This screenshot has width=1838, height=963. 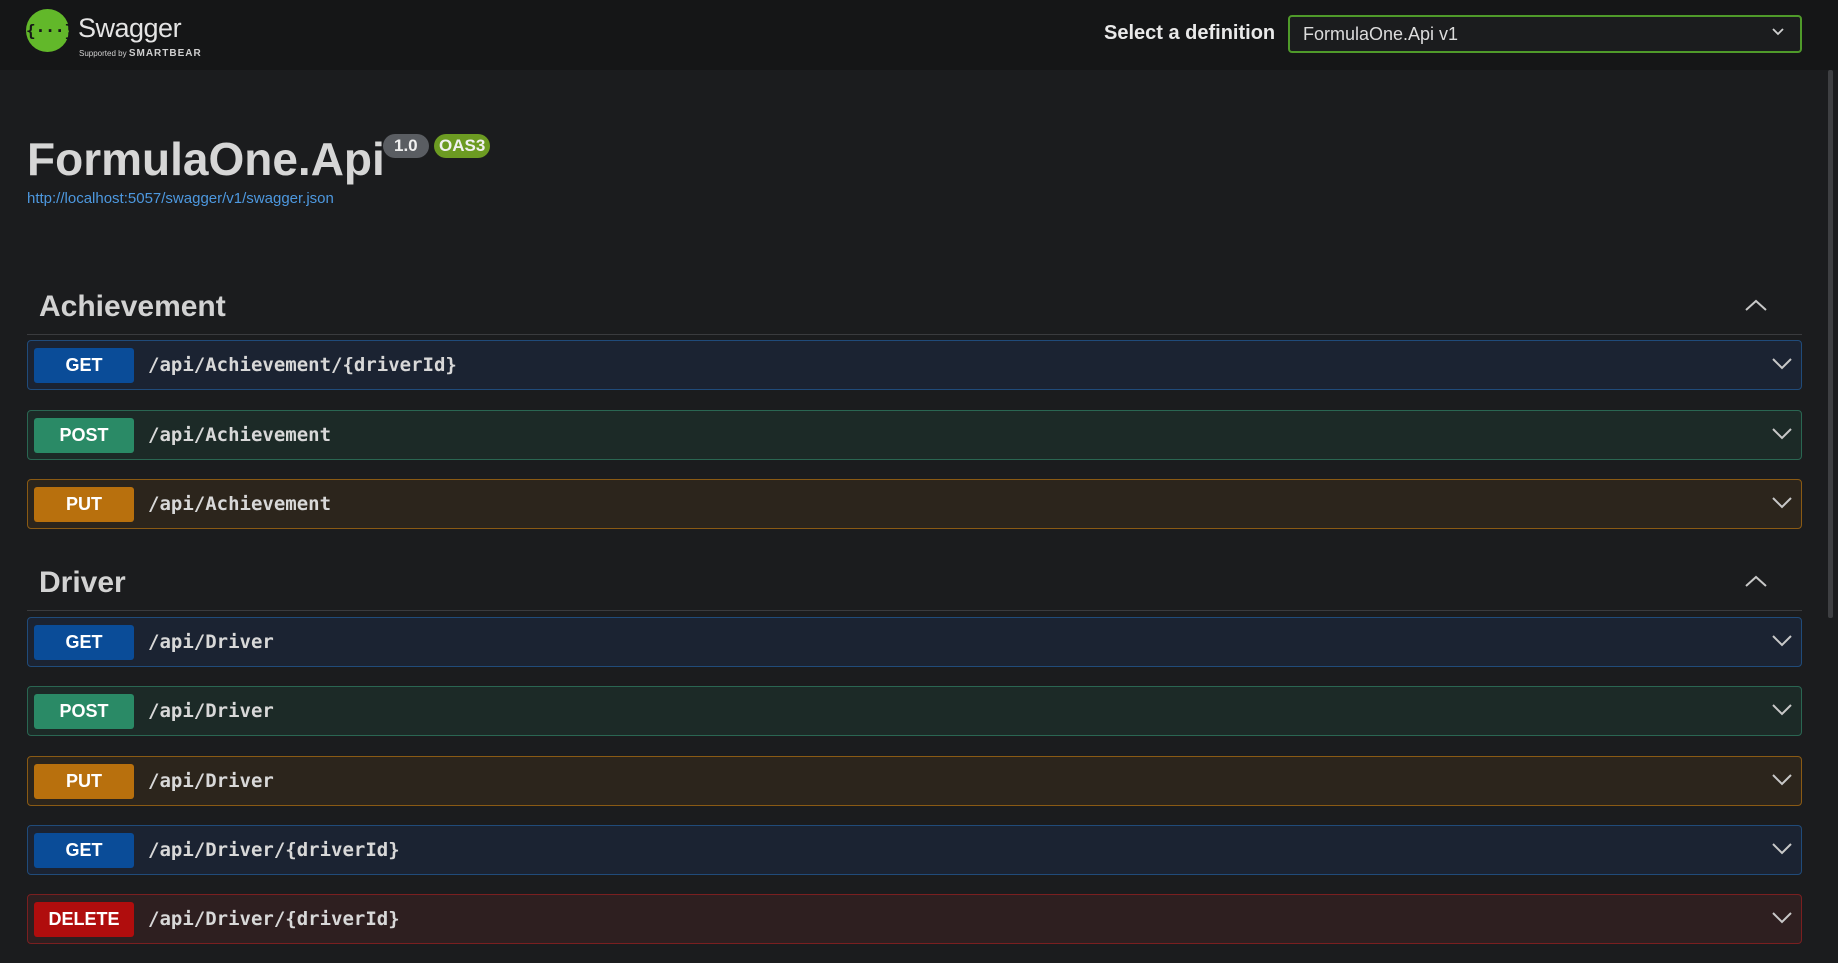 What do you see at coordinates (302, 365) in the screenshot?
I see `operation-path: /api/Achievement/{driverId}` at bounding box center [302, 365].